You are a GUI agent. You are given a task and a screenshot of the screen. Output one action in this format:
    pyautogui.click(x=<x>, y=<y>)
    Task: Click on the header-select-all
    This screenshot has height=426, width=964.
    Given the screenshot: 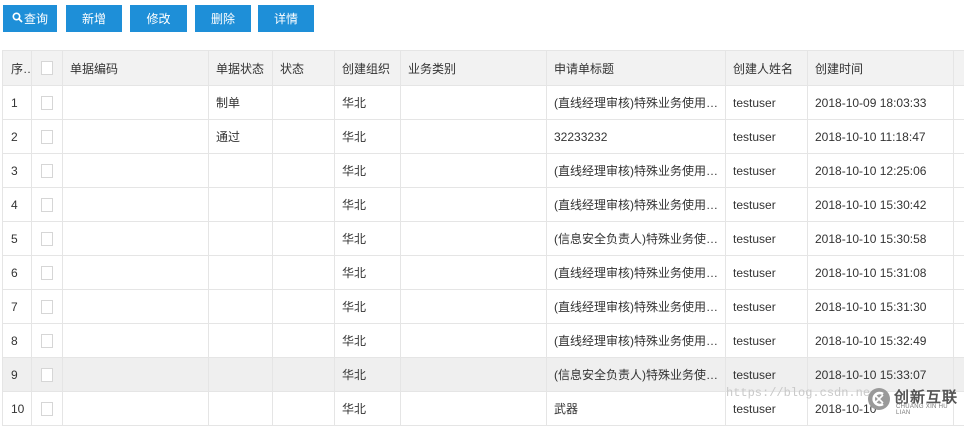 What is the action you would take?
    pyautogui.click(x=47, y=68)
    